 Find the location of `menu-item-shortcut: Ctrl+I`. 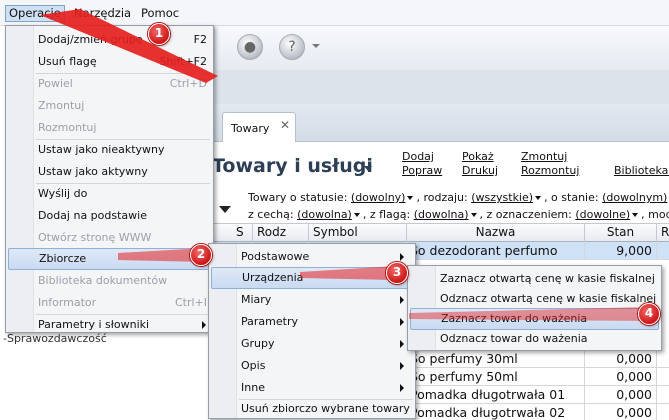

menu-item-shortcut: Ctrl+I is located at coordinates (190, 302).